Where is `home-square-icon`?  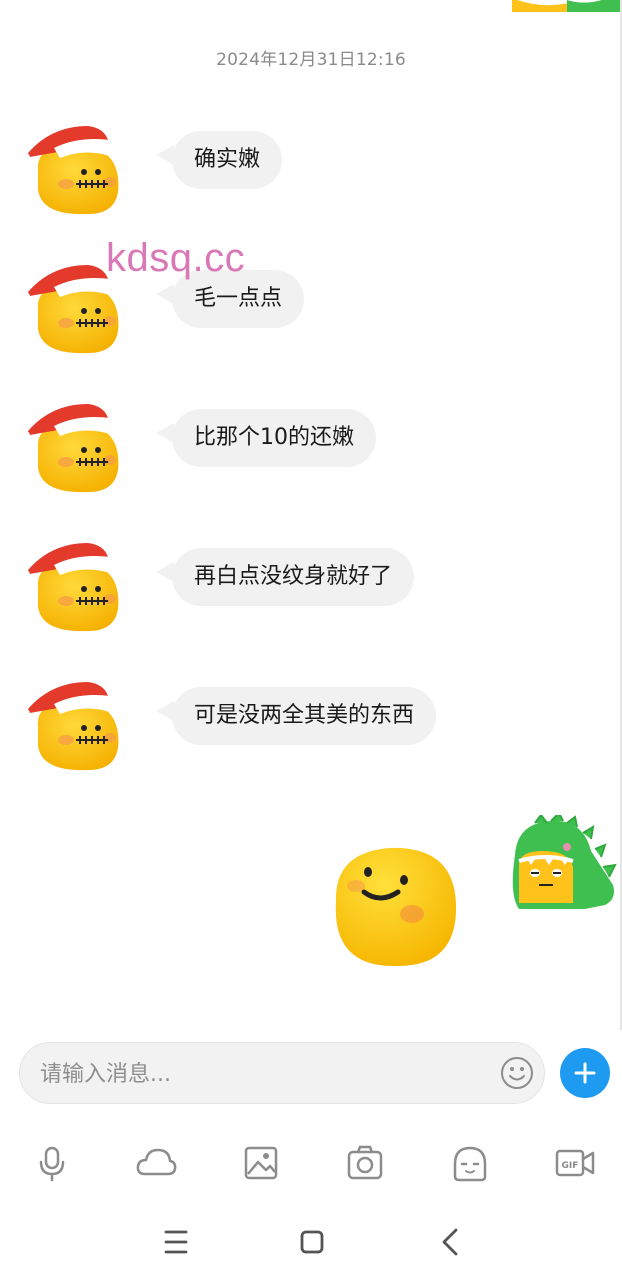 home-square-icon is located at coordinates (312, 1242).